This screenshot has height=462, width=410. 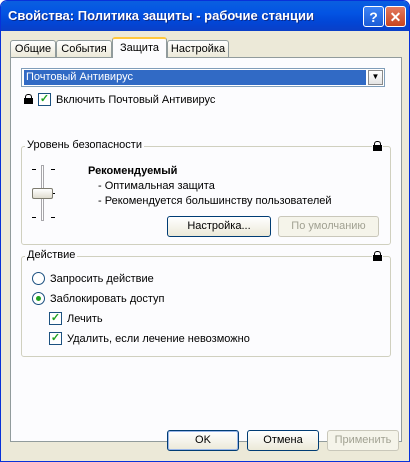 I want to click on tab-protection: Защита, so click(x=139, y=47).